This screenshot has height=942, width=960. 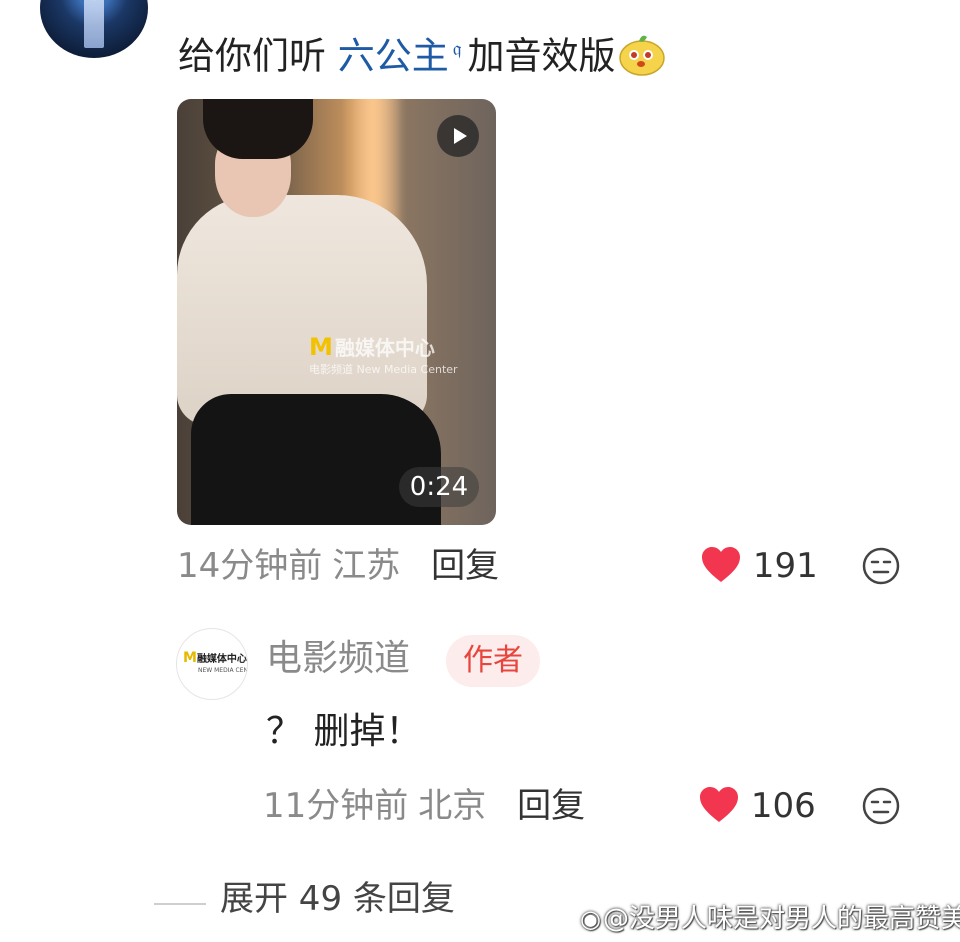 What do you see at coordinates (337, 899) in the screenshot?
I see `expand-replies-label: 展开 49 条回复` at bounding box center [337, 899].